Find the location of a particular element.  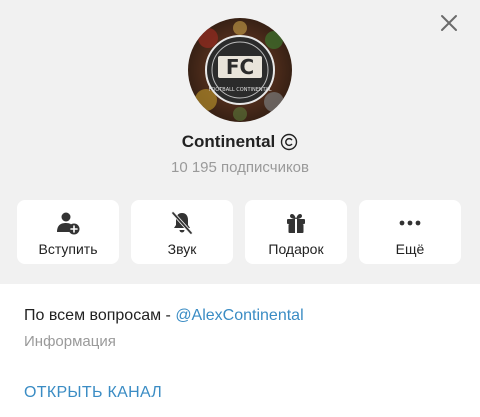

channel-title-row: Continental is located at coordinates (240, 142).